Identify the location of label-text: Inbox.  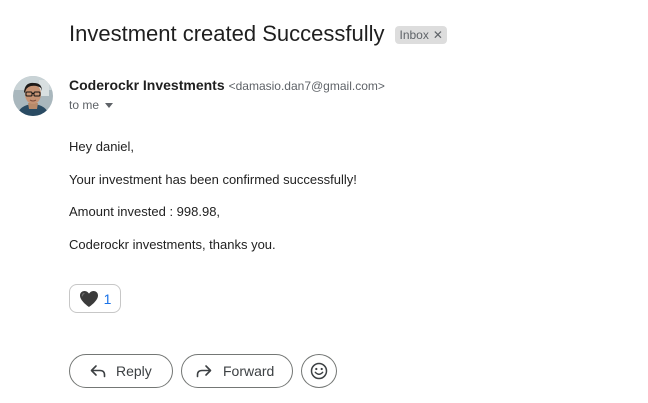
(414, 34).